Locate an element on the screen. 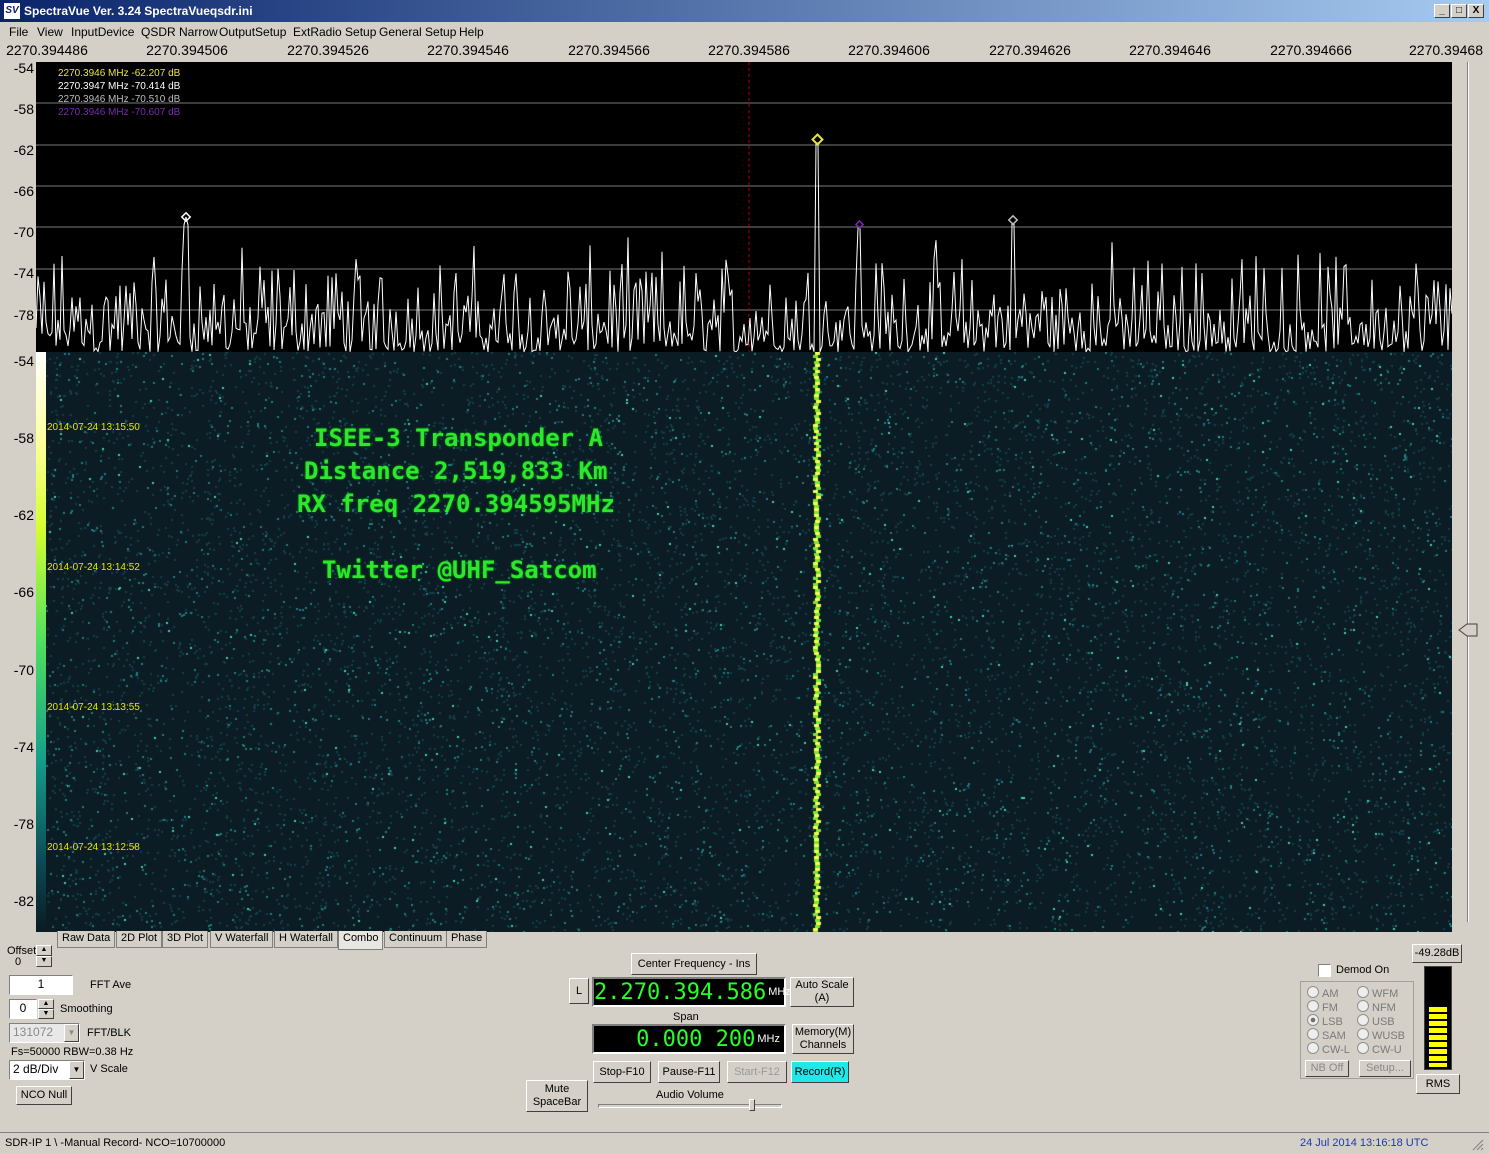 The image size is (1489, 1154). fft-ave-input: 1 is located at coordinates (41, 985).